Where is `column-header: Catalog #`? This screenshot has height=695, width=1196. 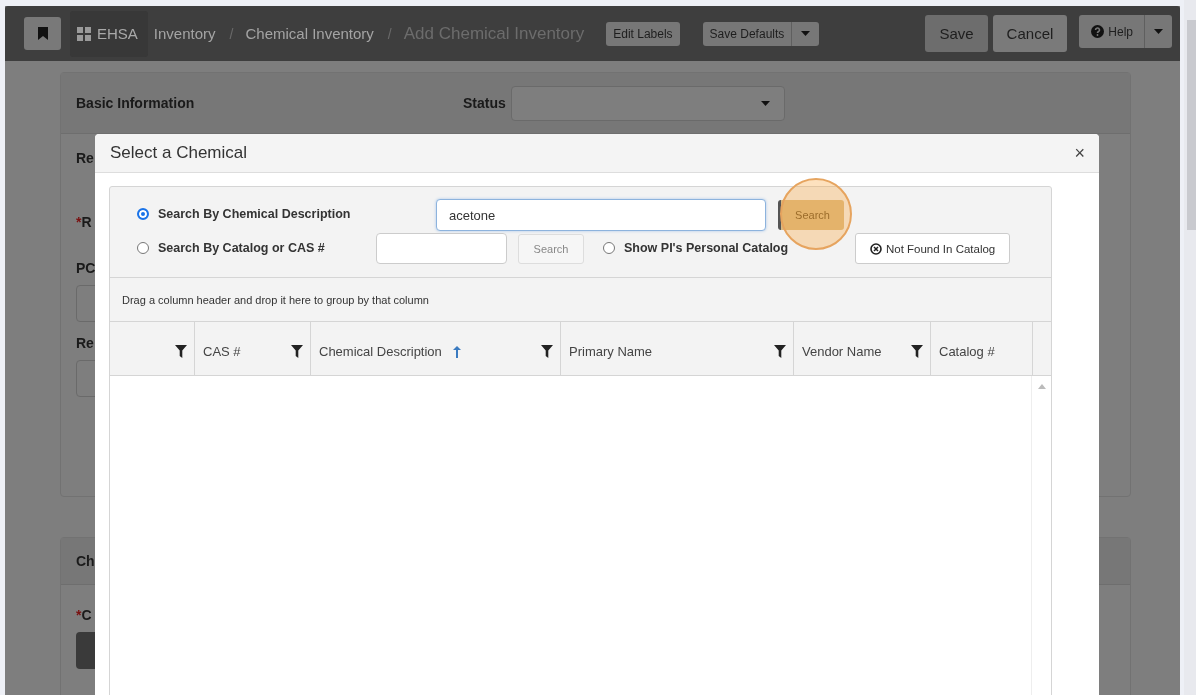 column-header: Catalog # is located at coordinates (982, 348).